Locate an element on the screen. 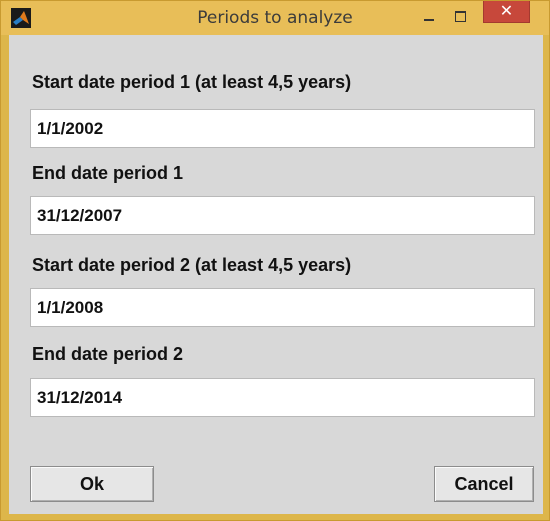  minimize-icon is located at coordinates (429, 20).